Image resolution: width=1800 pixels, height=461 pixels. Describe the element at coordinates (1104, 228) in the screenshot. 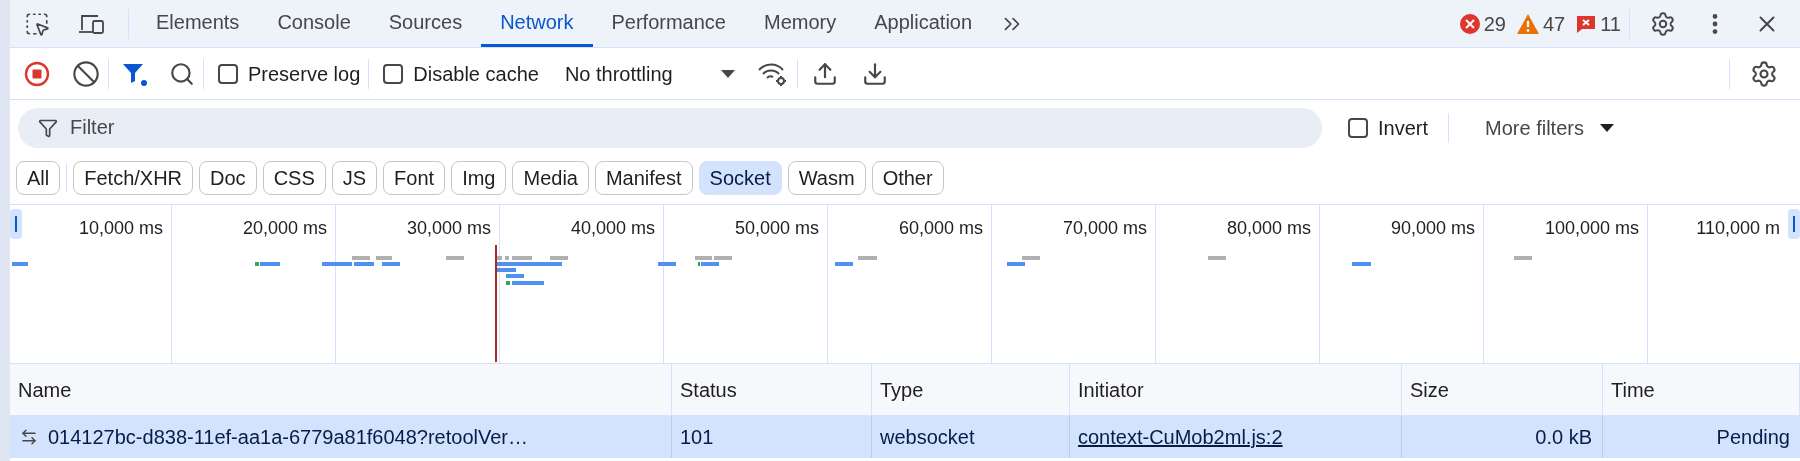

I see `time-tick-label: 70,000 ms` at that location.